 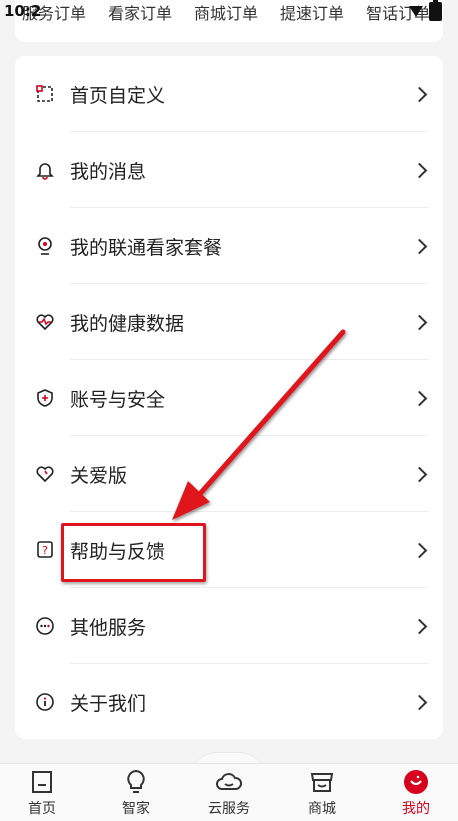 I want to click on customize-icon, so click(x=45, y=94).